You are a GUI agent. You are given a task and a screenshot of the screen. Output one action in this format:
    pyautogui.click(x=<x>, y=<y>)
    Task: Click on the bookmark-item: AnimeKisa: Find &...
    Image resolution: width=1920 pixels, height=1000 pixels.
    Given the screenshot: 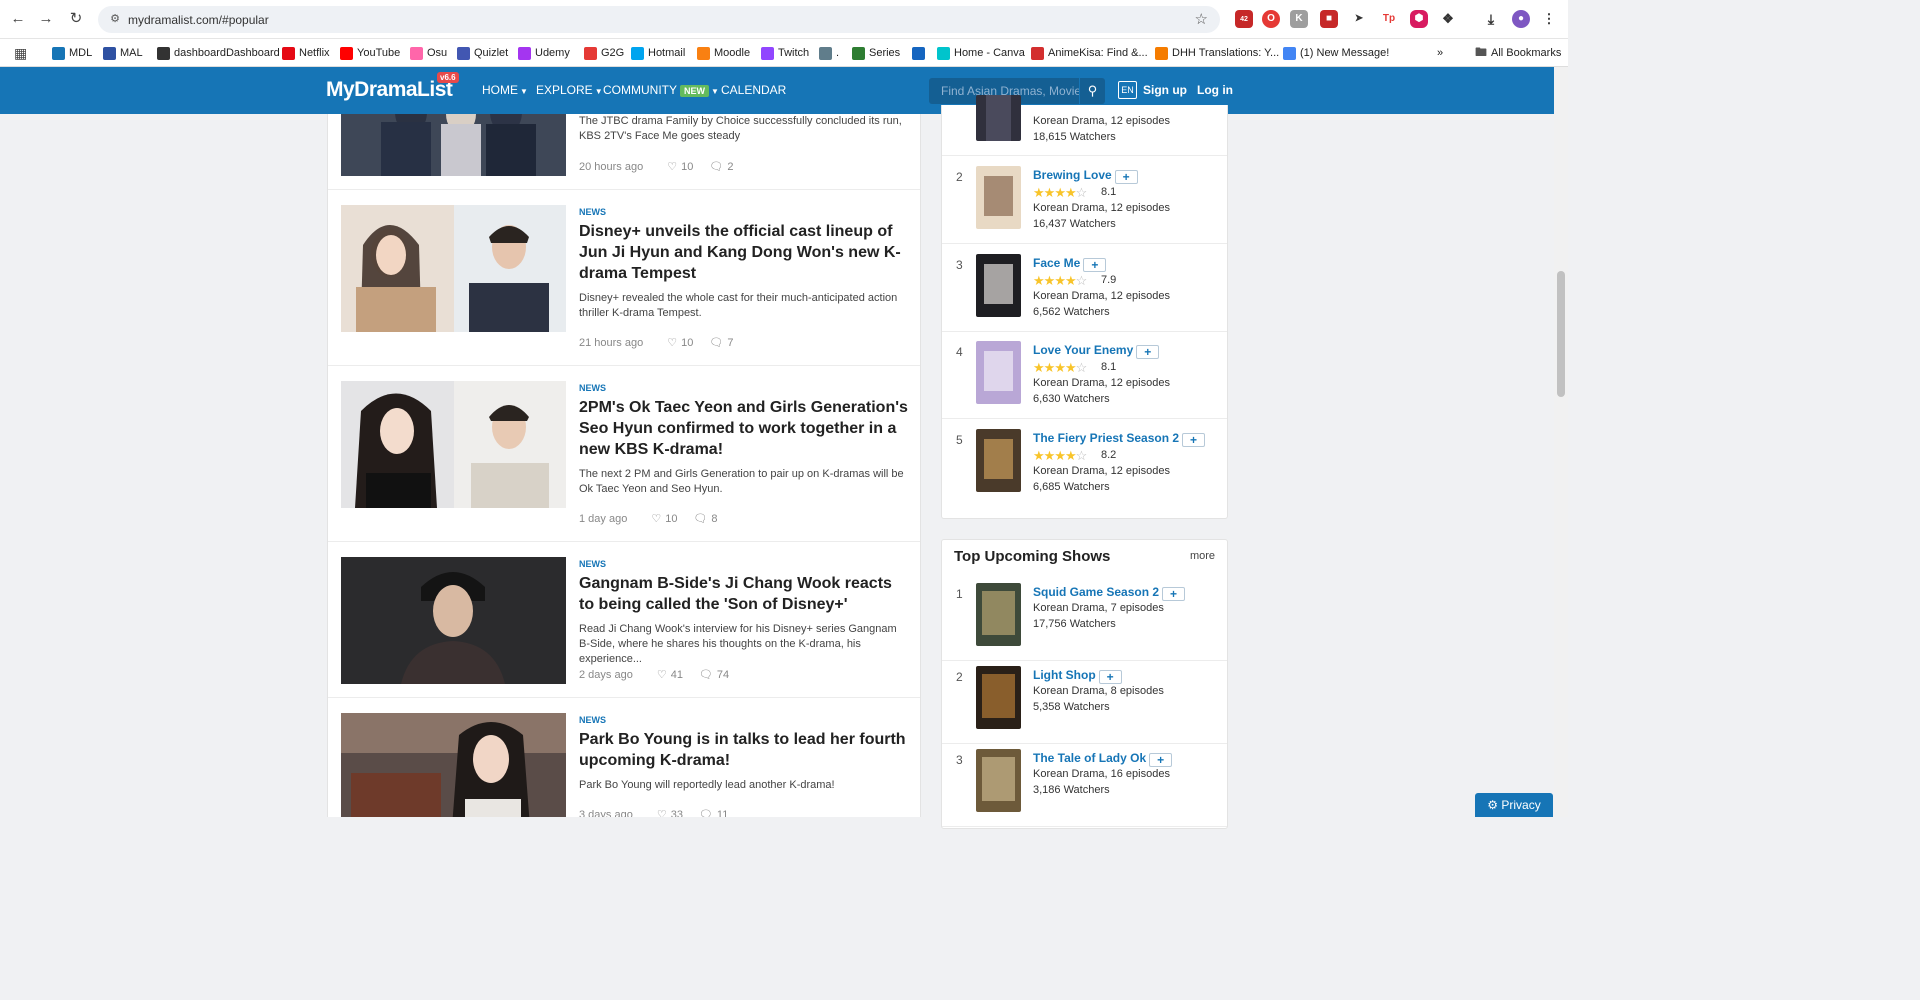 What is the action you would take?
    pyautogui.click(x=1089, y=53)
    